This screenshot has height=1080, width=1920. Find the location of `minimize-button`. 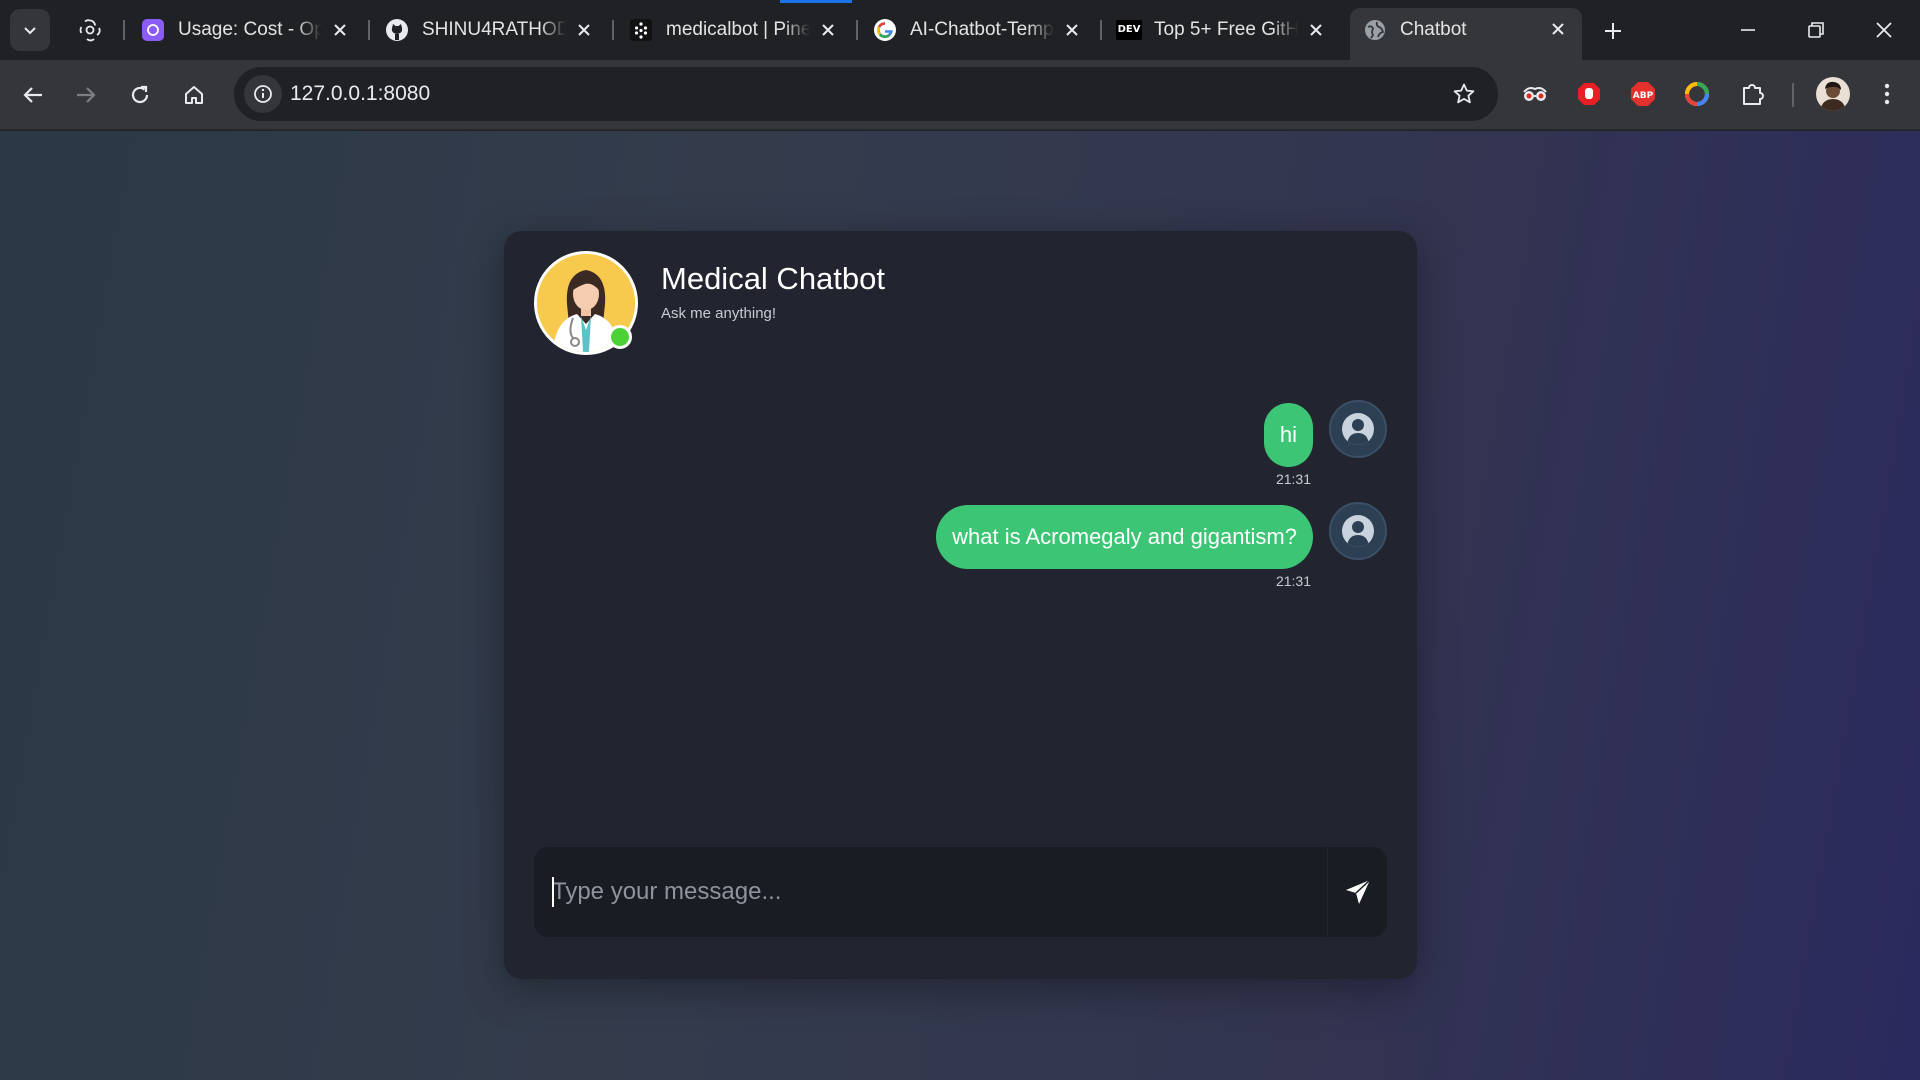

minimize-button is located at coordinates (1748, 30).